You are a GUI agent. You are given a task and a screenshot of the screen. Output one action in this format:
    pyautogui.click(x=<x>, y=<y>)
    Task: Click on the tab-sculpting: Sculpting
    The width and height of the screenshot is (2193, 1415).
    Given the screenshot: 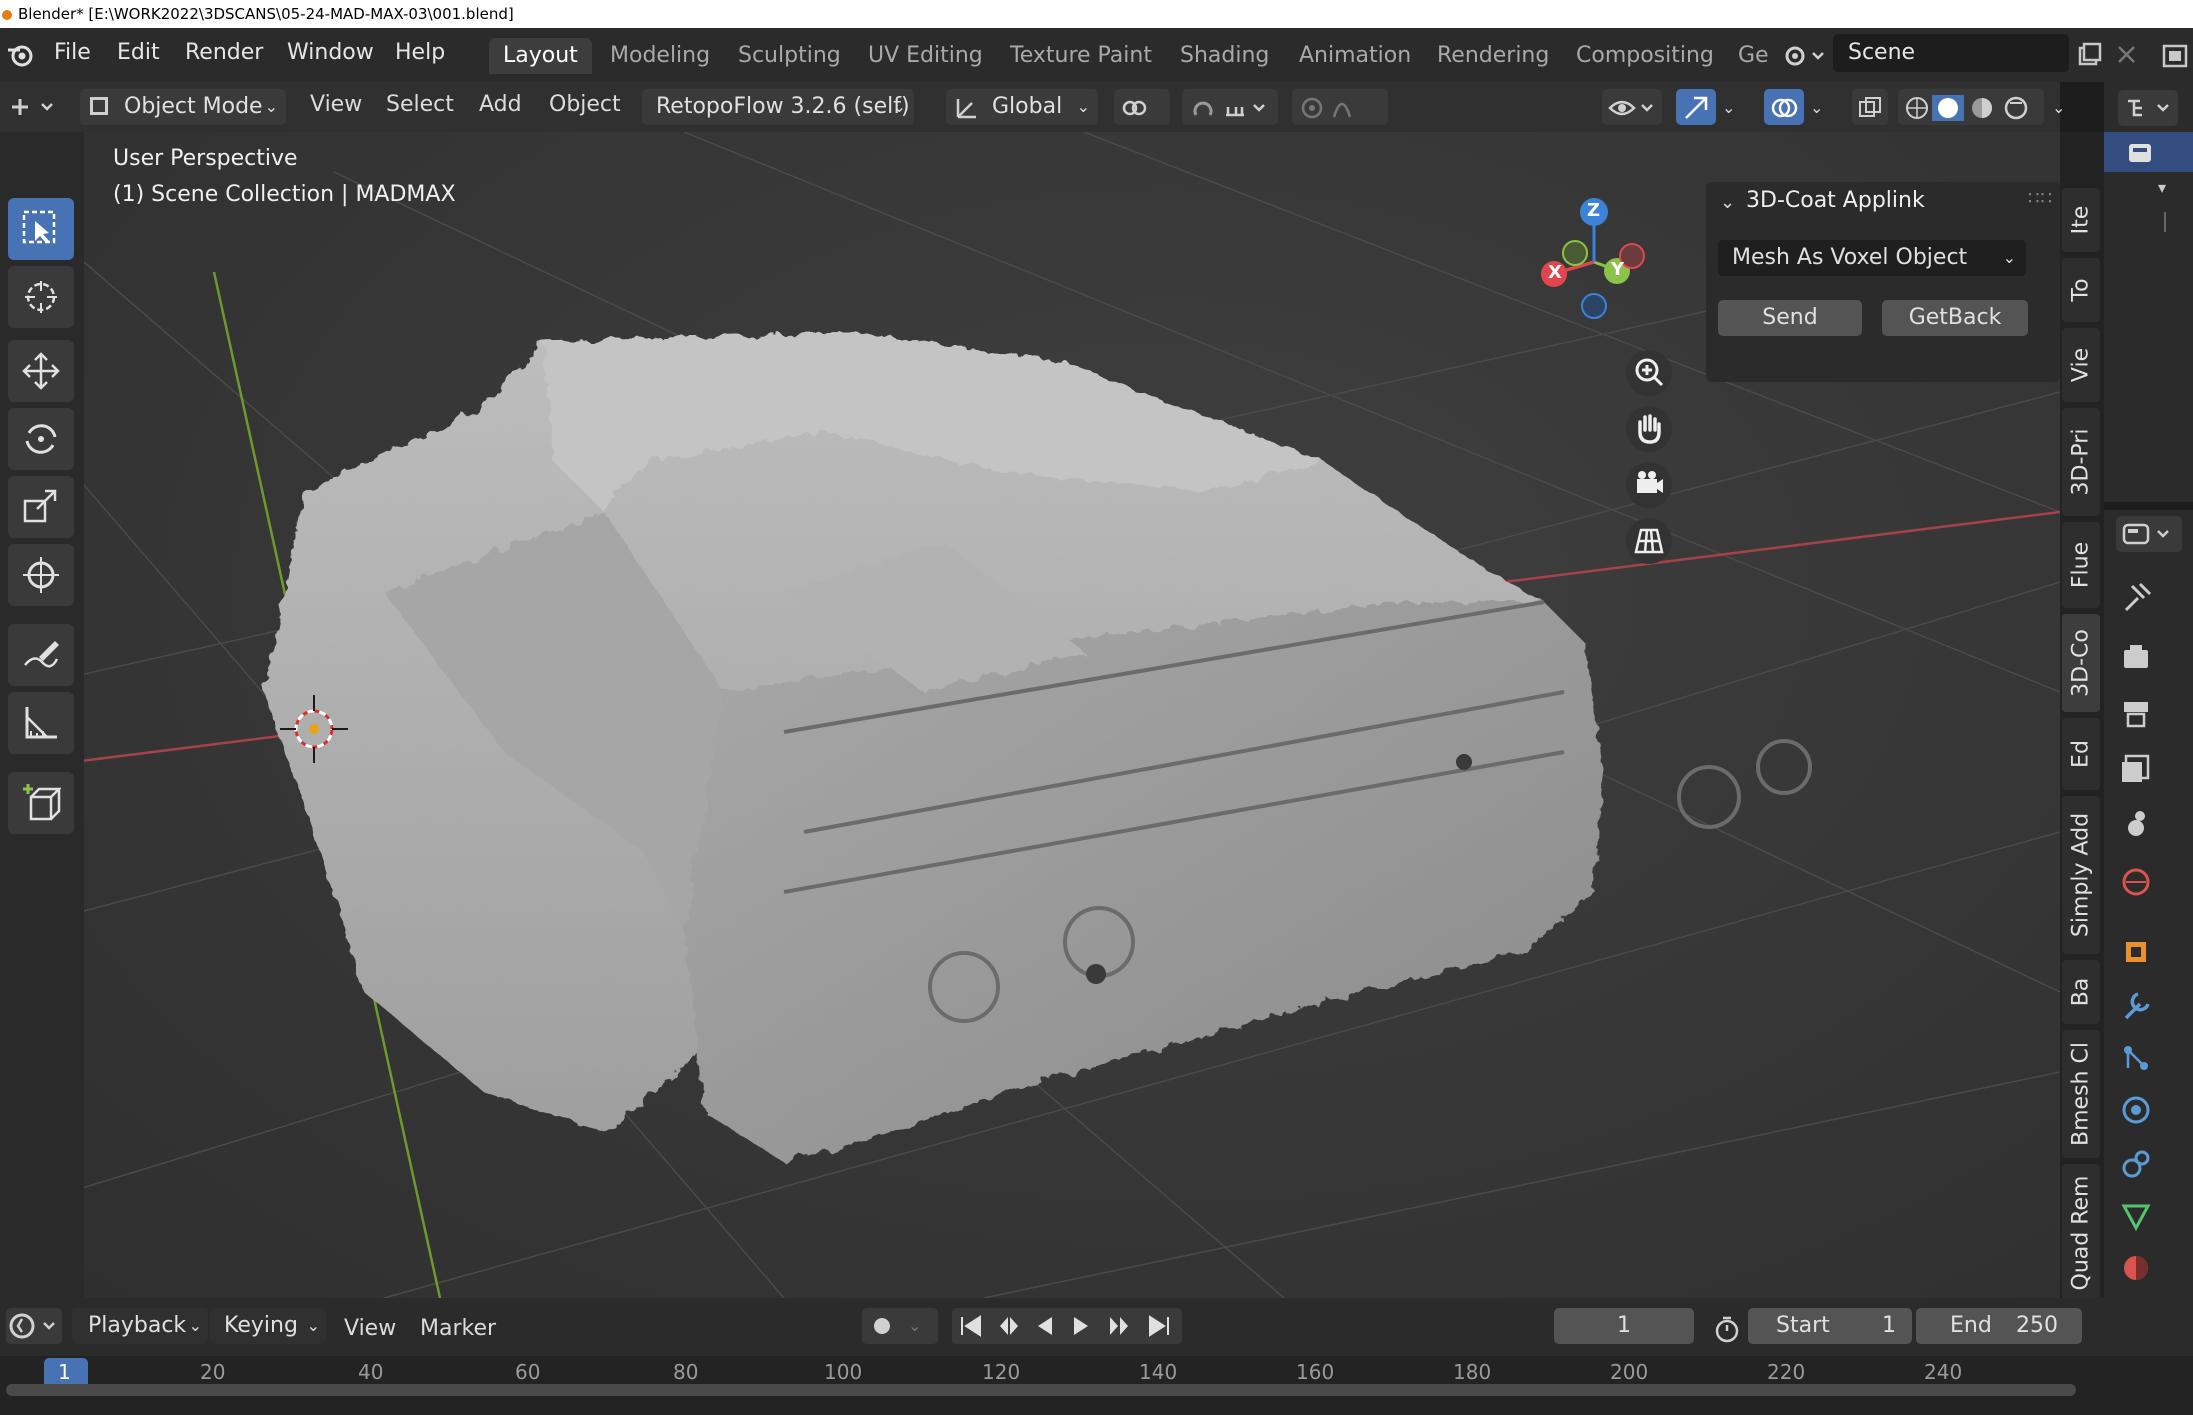 What is the action you would take?
    pyautogui.click(x=789, y=56)
    